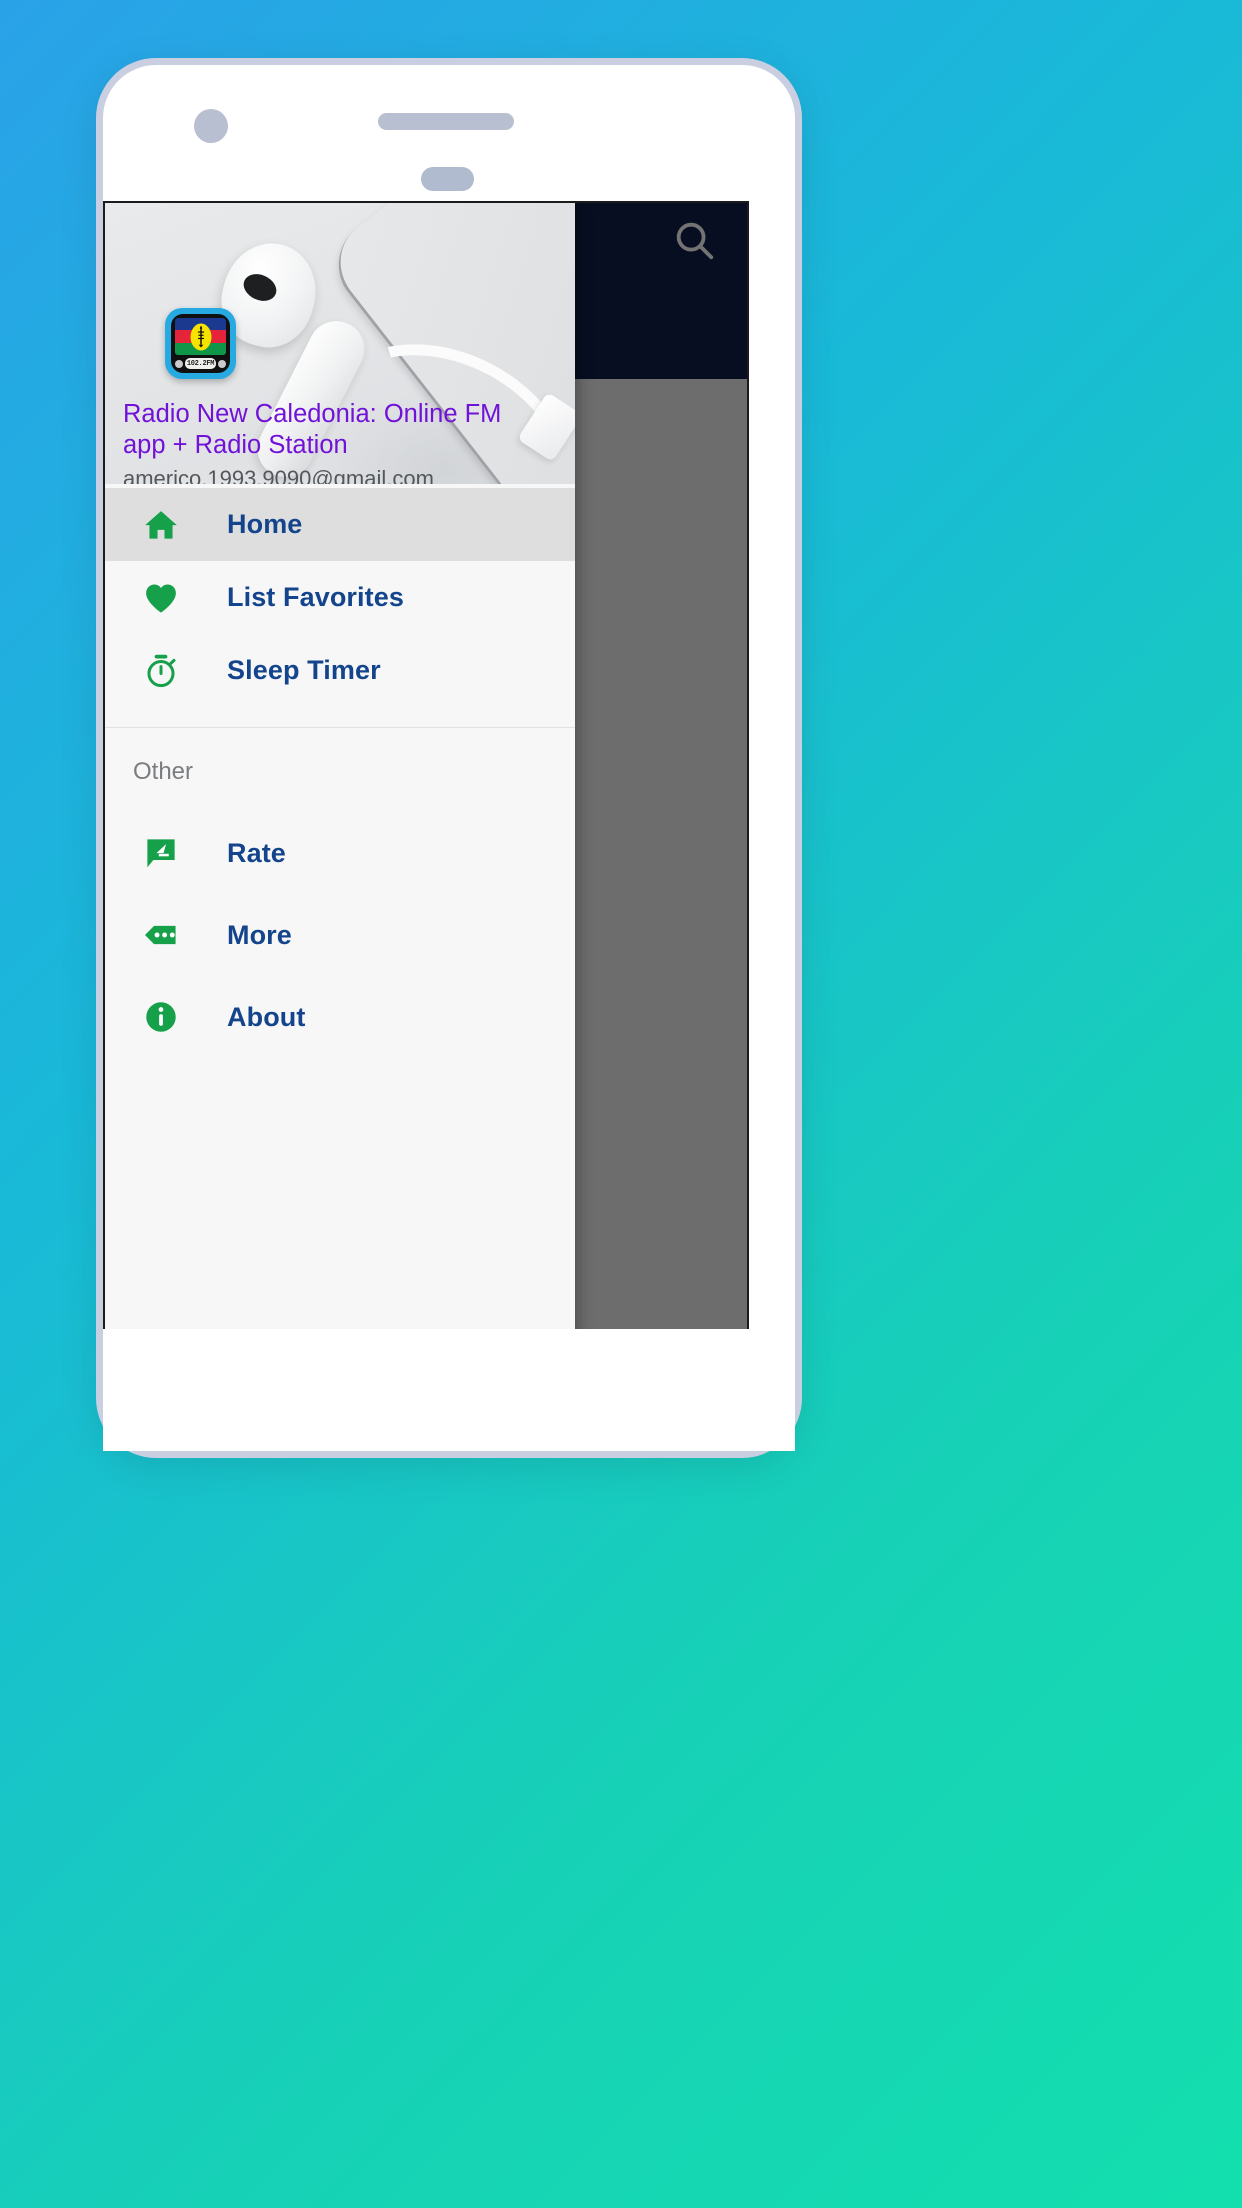 The height and width of the screenshot is (2208, 1242). What do you see at coordinates (449, 1390) in the screenshot?
I see `phone-bottom-chin` at bounding box center [449, 1390].